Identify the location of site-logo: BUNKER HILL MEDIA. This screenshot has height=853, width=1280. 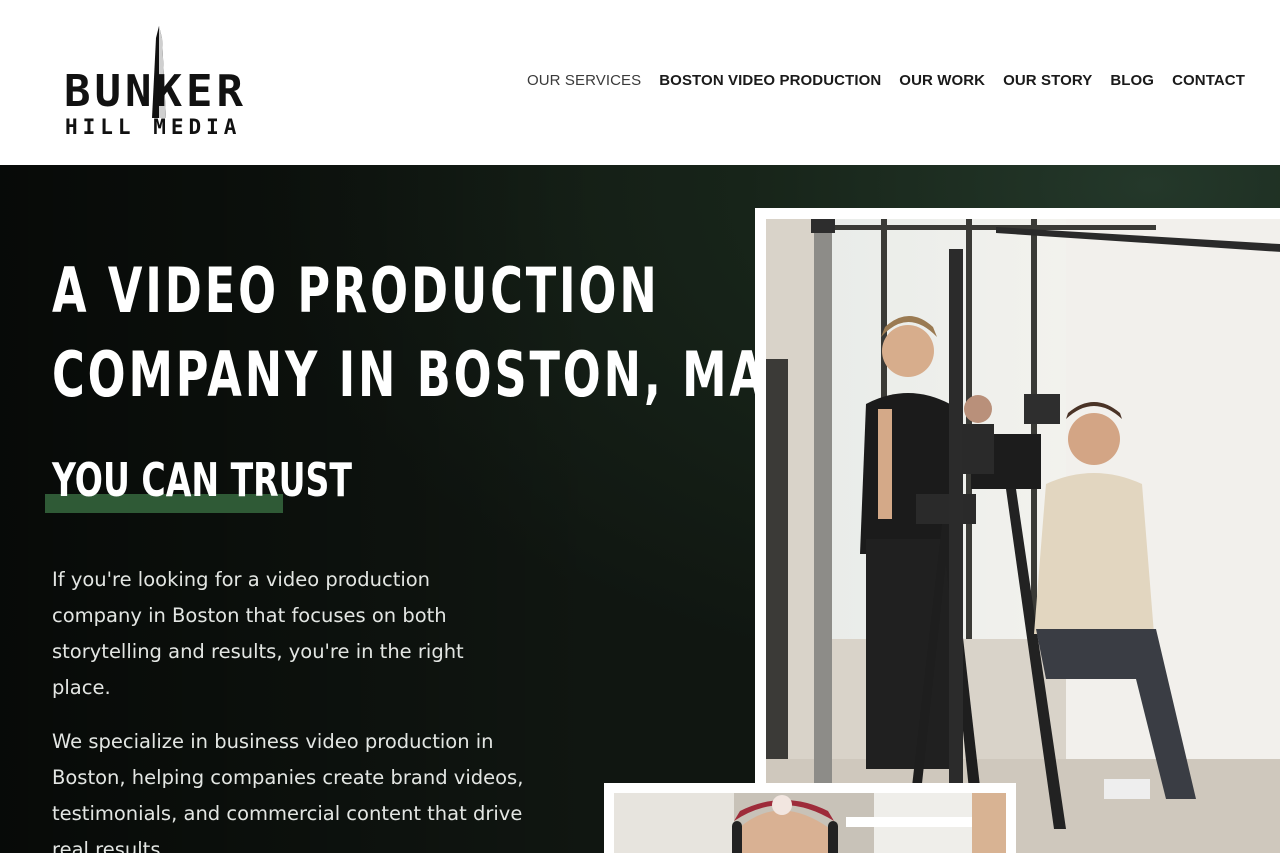
(162, 84).